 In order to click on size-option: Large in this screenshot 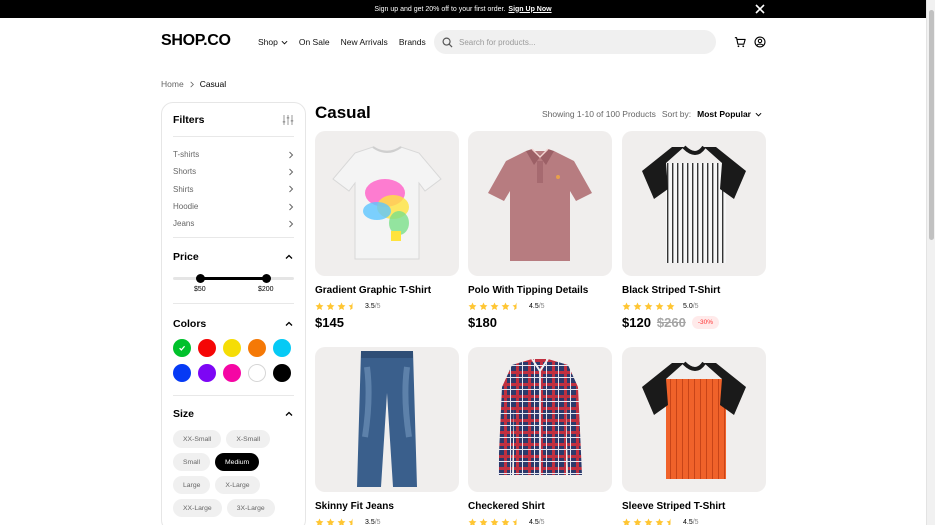, I will do `click(192, 485)`.